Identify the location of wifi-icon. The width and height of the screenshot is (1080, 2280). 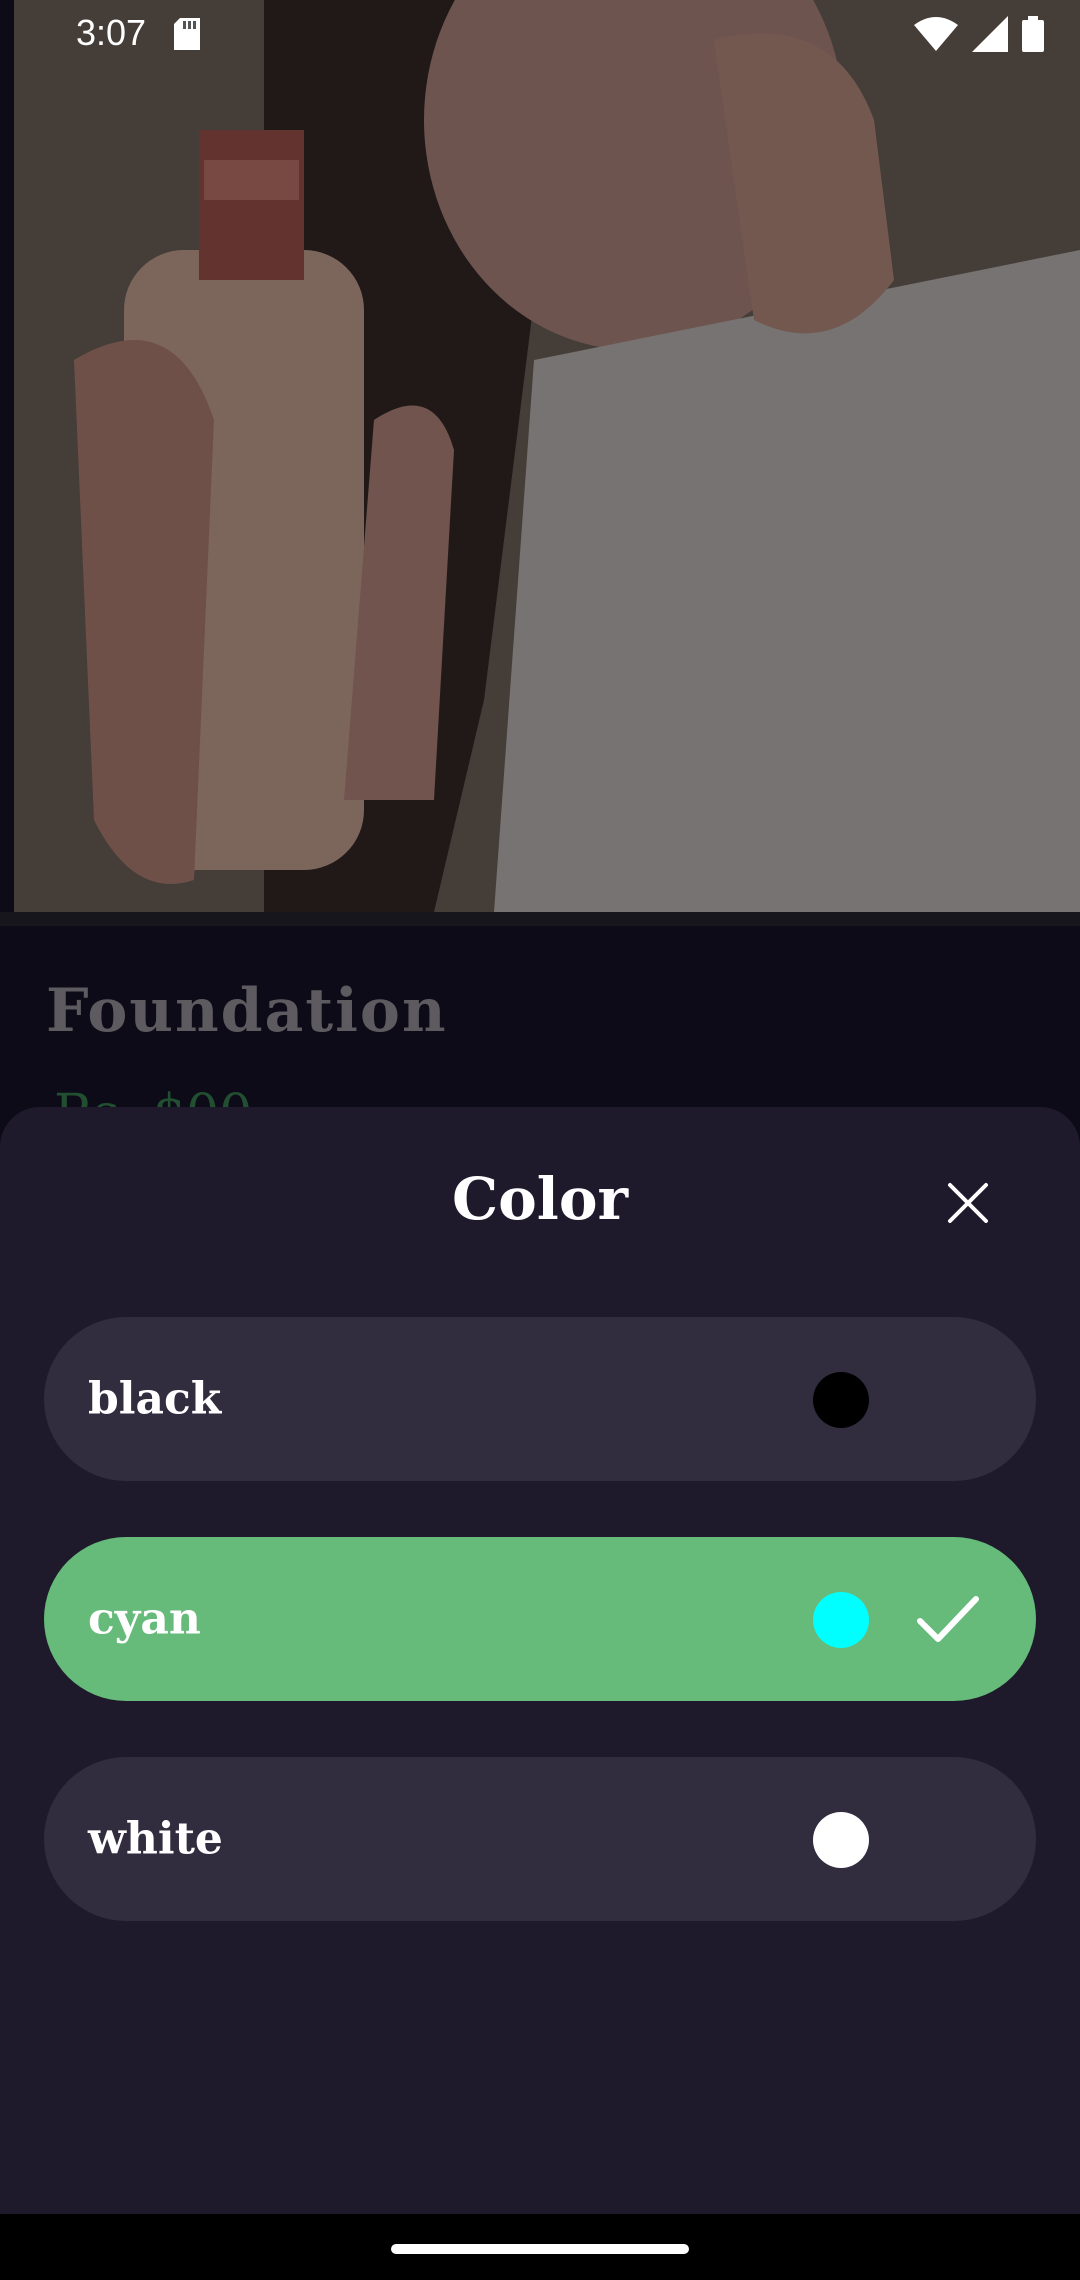
(936, 34).